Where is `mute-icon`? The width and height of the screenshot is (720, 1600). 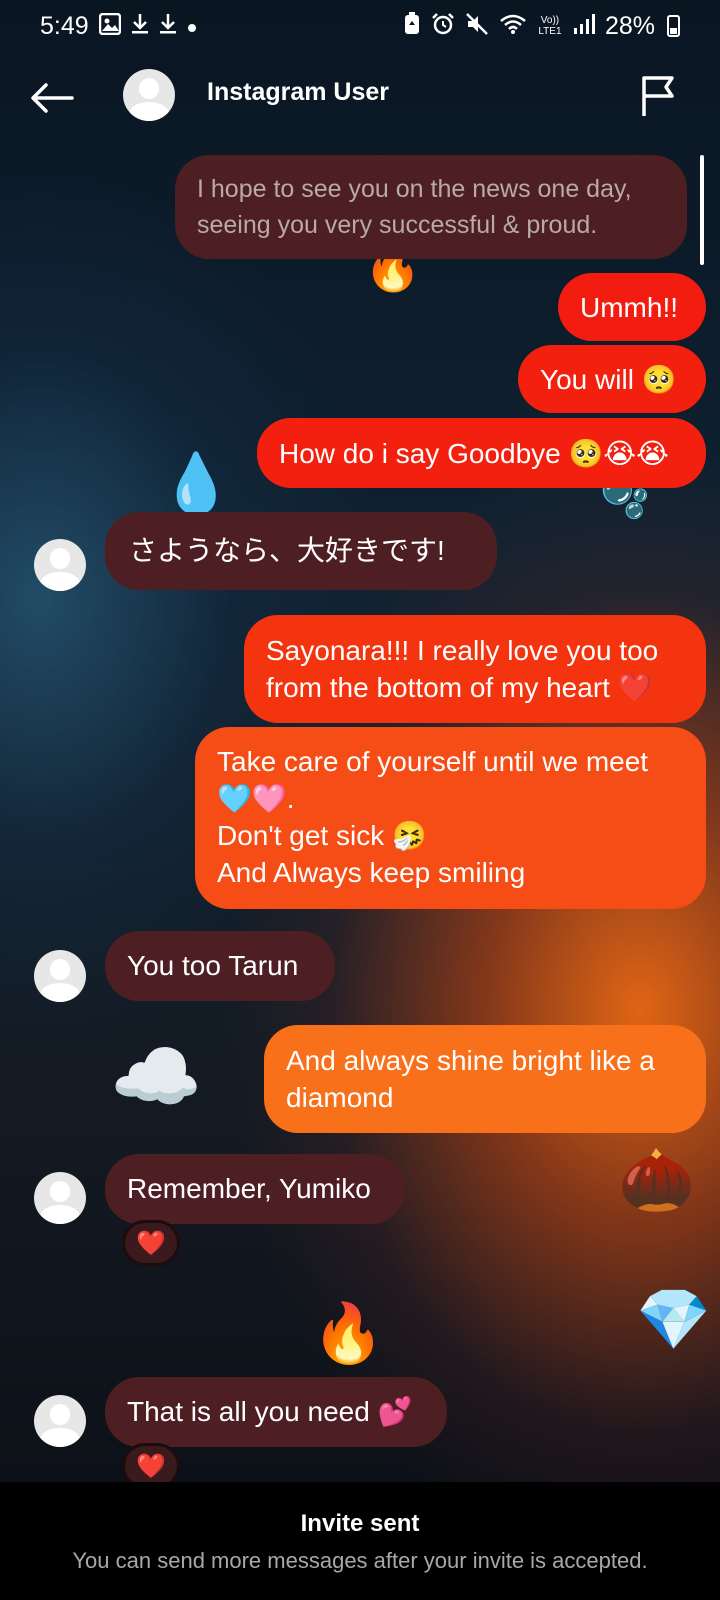 mute-icon is located at coordinates (477, 26).